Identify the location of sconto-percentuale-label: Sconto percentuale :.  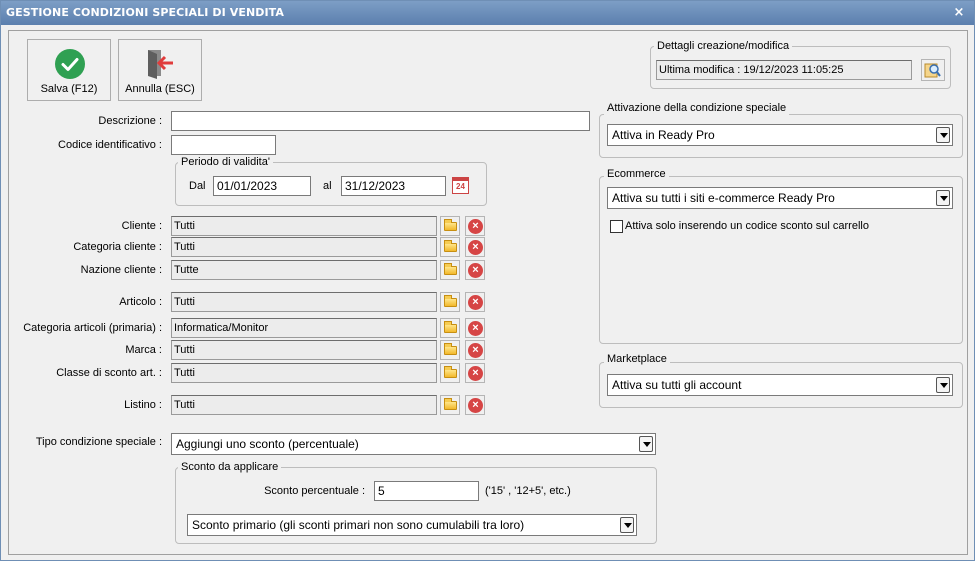
(314, 491).